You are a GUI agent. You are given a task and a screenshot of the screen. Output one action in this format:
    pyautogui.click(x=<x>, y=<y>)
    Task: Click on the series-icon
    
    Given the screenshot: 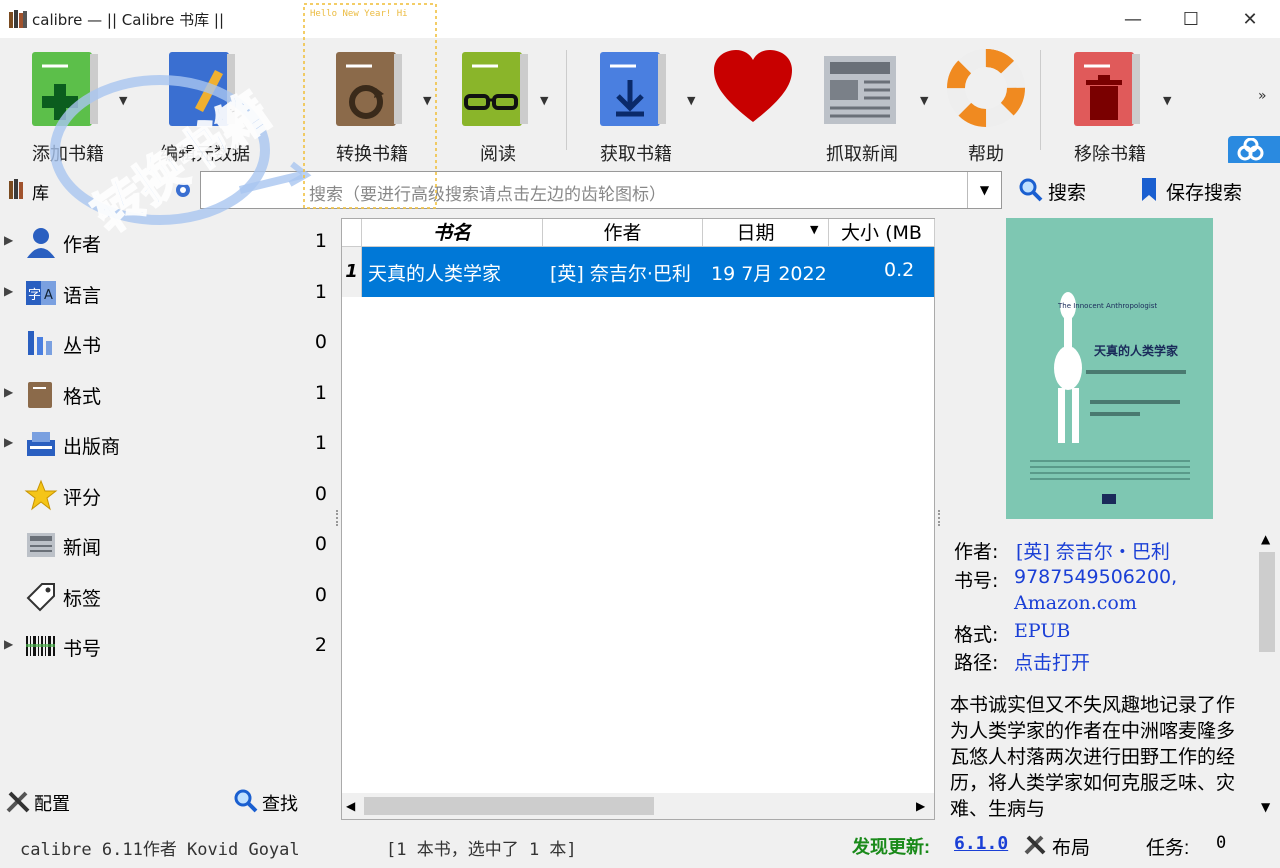 What is the action you would take?
    pyautogui.click(x=41, y=343)
    